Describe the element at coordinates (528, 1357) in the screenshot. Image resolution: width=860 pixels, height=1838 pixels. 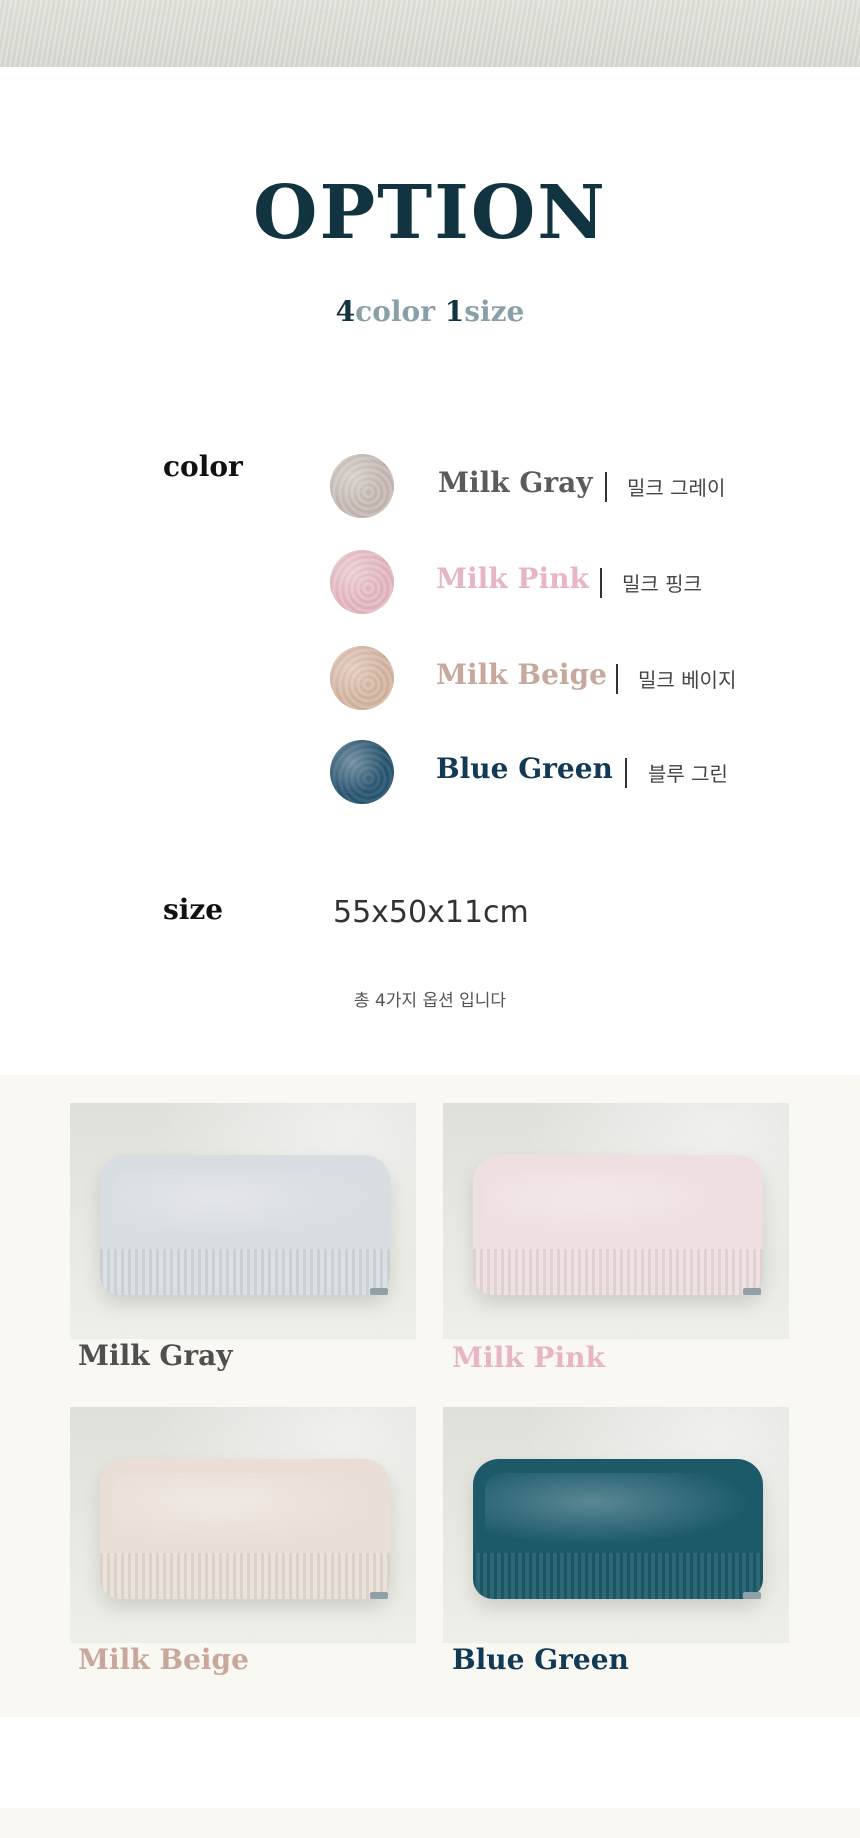
I see `caption-milk-pink: Milk Pink` at that location.